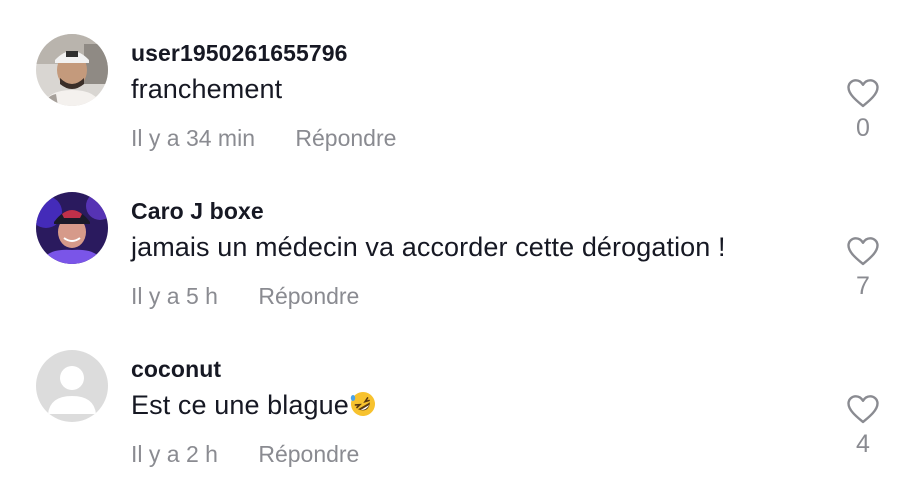  I want to click on like-button: 4, so click(863, 426).